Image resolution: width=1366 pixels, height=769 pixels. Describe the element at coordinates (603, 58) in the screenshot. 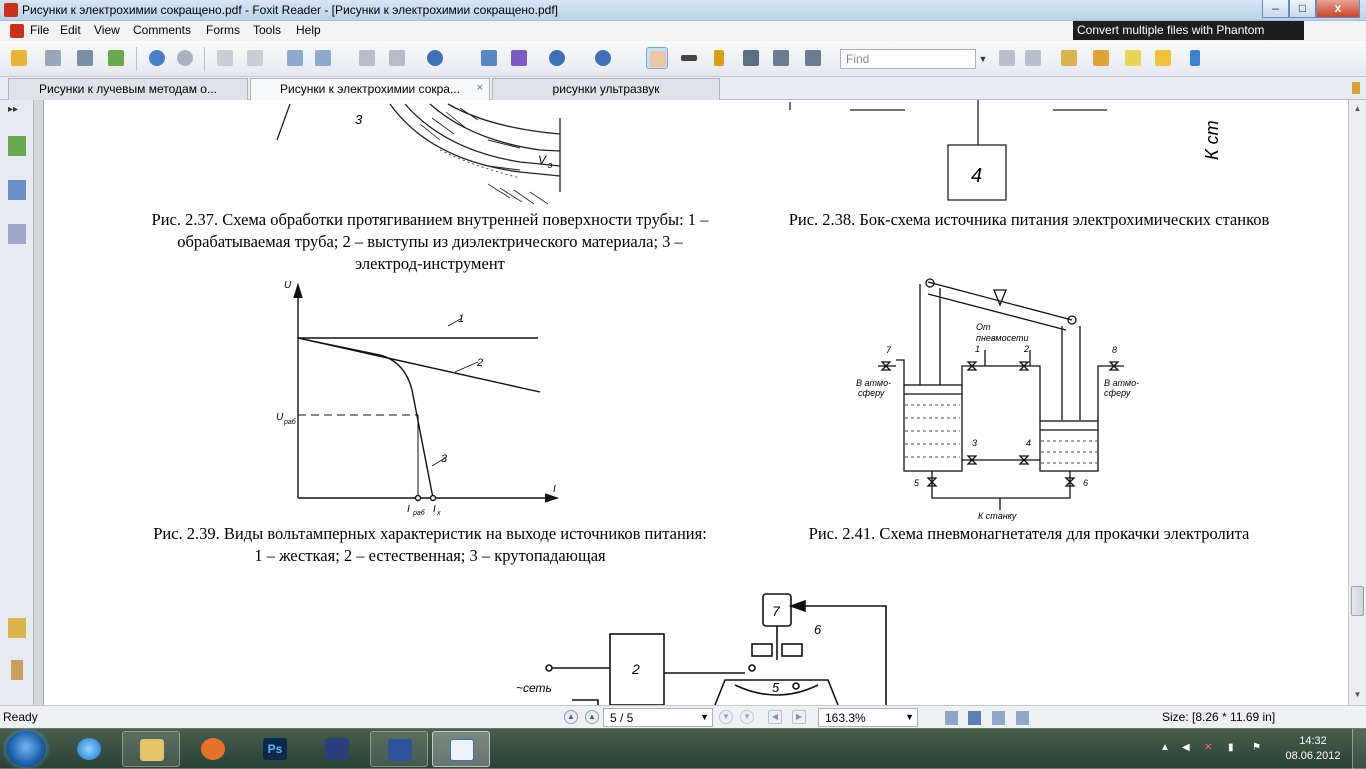

I see `zoom-in-icon` at that location.